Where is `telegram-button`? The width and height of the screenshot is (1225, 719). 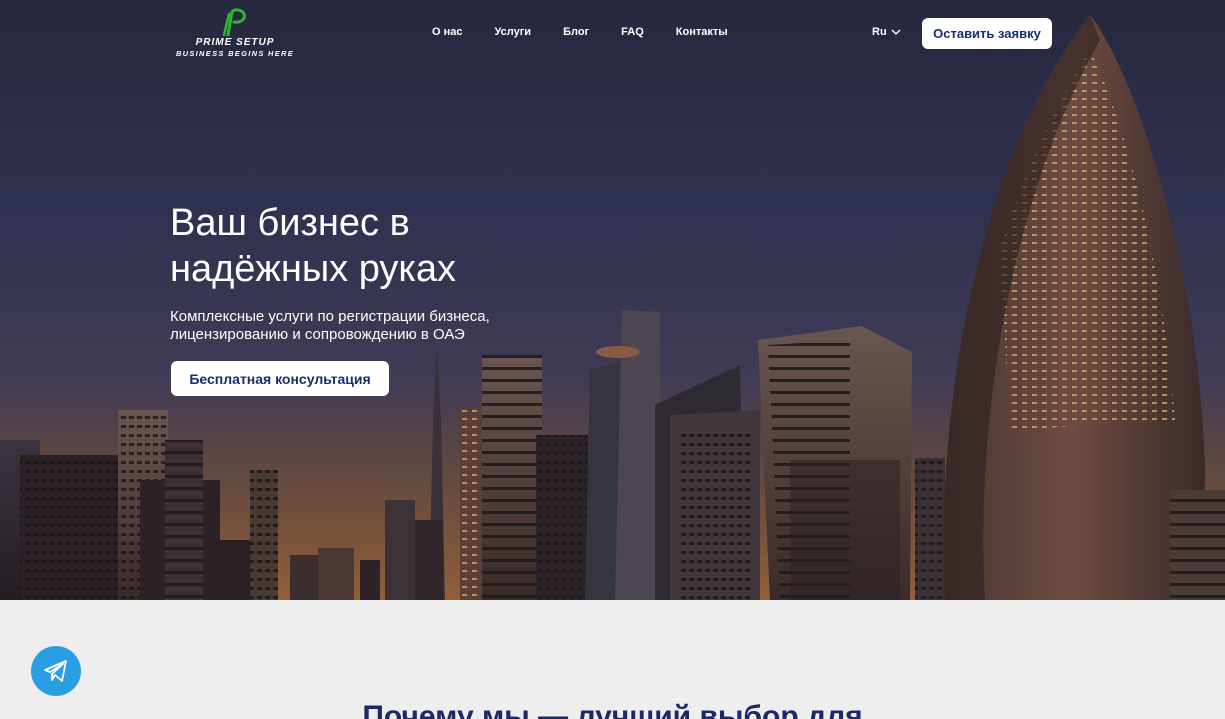
telegram-button is located at coordinates (56, 671).